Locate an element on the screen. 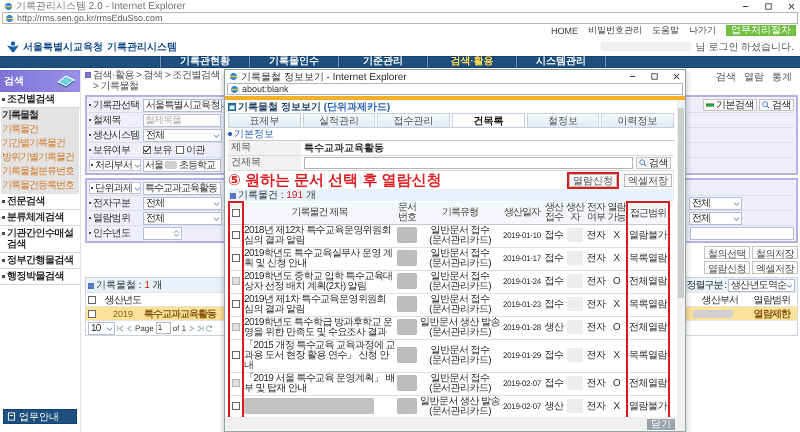 The height and width of the screenshot is (432, 800). last-page-icon is located at coordinates (200, 328).